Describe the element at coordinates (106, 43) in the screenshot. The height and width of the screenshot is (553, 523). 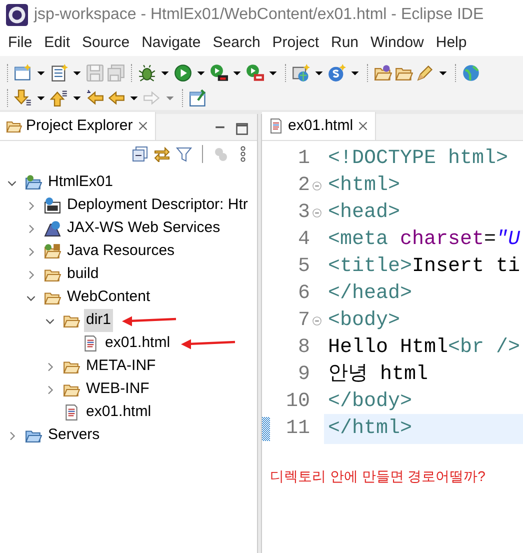
I see `menu-item: Source` at that location.